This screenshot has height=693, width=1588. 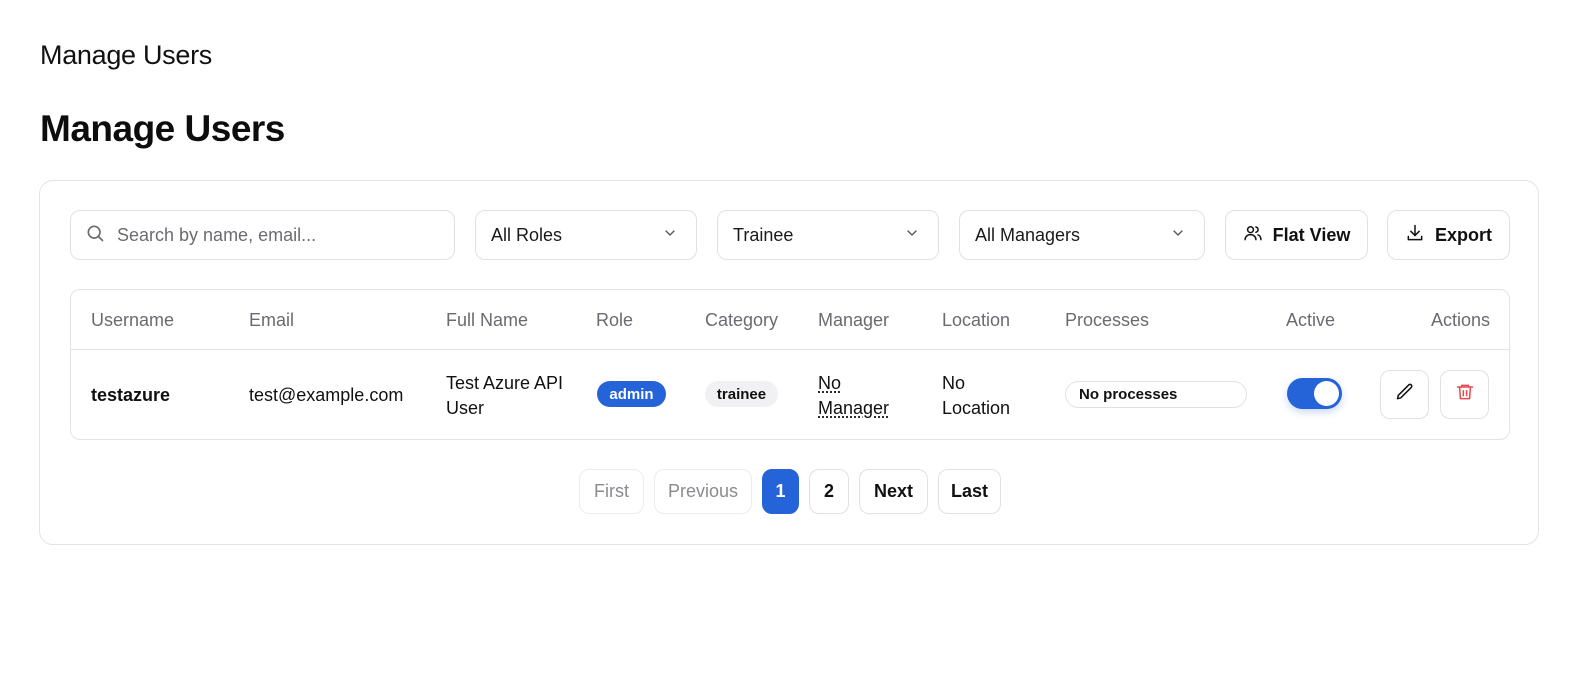 I want to click on cell-full-name: Test Azure API User, so click(x=504, y=396).